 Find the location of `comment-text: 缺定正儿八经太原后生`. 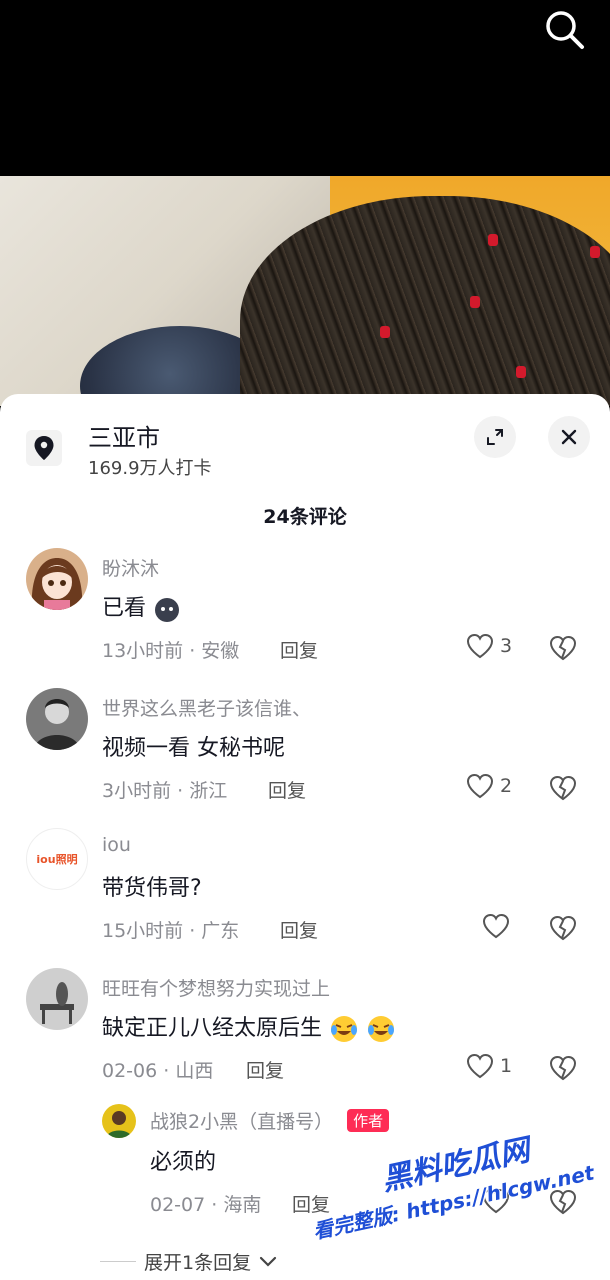

comment-text: 缺定正儿八经太原后生 is located at coordinates (249, 1027).